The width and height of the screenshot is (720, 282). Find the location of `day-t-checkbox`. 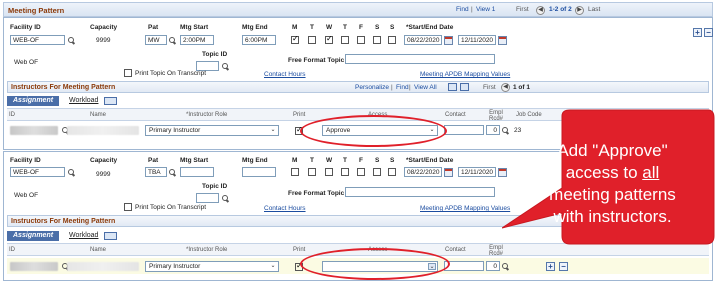

day-t-checkbox is located at coordinates (312, 40).